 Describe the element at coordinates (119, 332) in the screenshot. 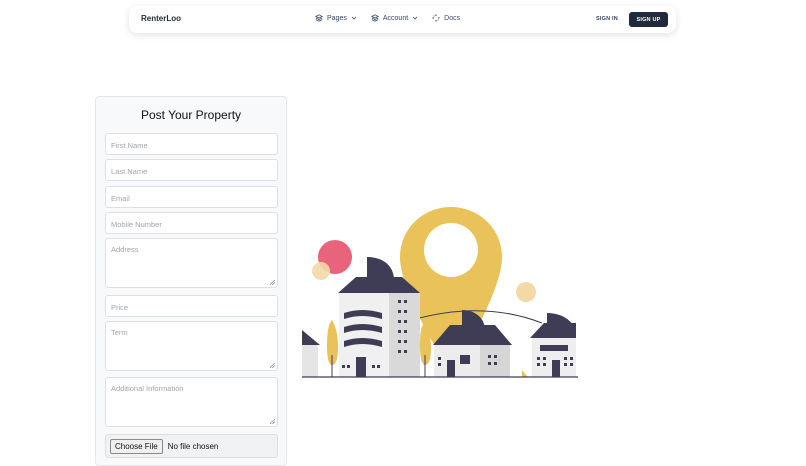

I see `term-placeholder: Term` at that location.